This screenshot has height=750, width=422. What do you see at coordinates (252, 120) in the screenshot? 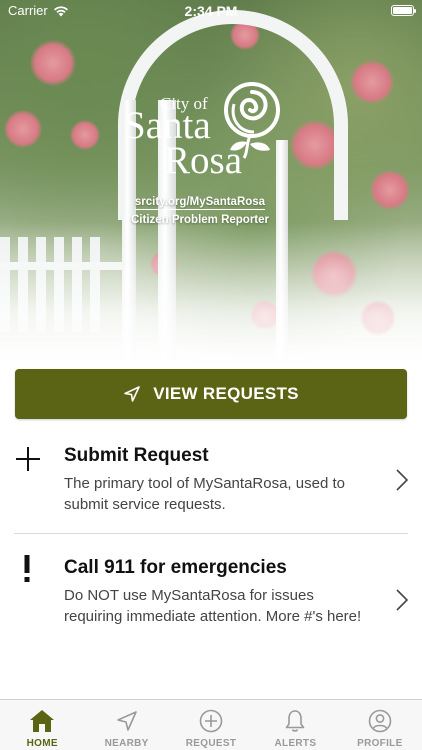
I see `rose-logo-icon` at bounding box center [252, 120].